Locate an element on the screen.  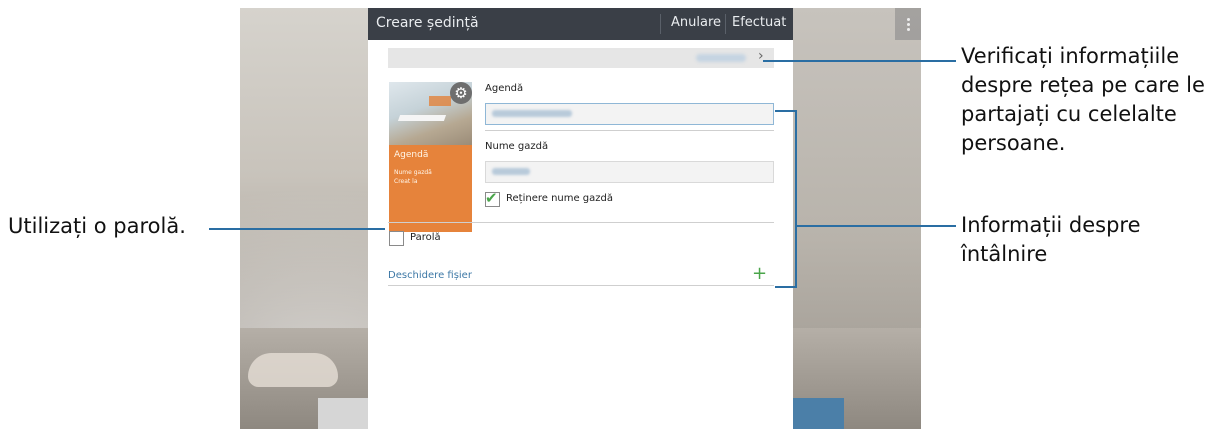
remember-host-checkbox: ✔ is located at coordinates (492, 198).